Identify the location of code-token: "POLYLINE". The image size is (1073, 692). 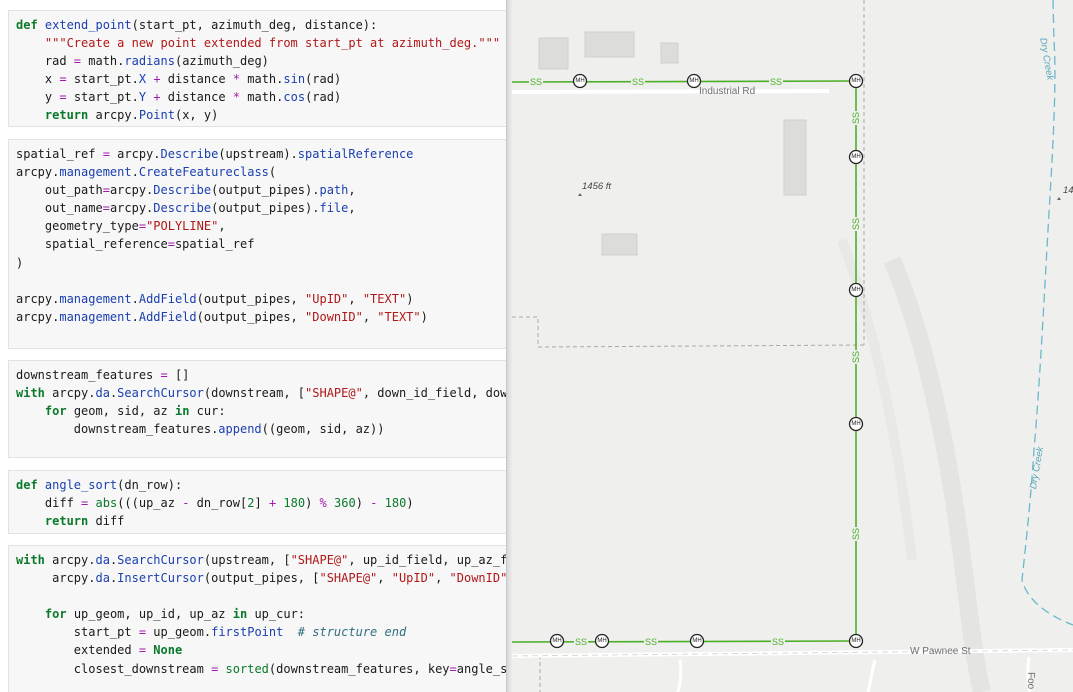
(182, 226).